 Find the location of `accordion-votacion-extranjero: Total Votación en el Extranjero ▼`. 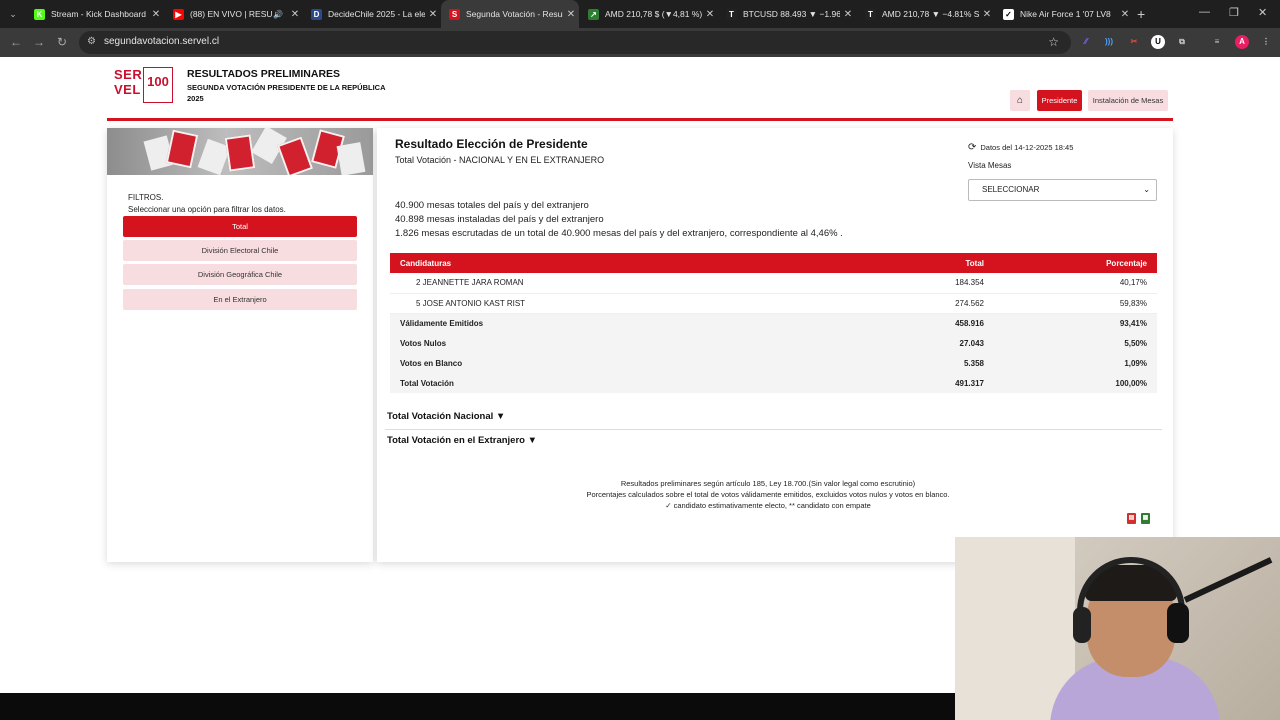

accordion-votacion-extranjero: Total Votación en el Extranjero ▼ is located at coordinates (462, 440).